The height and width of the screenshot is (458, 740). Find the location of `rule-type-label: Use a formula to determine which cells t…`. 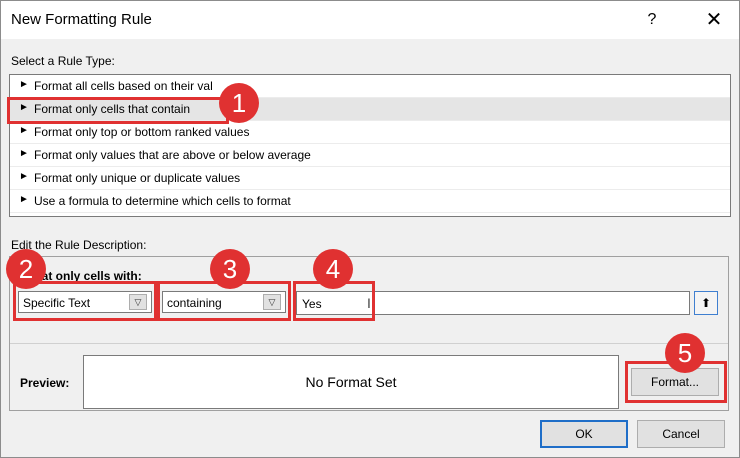

rule-type-label: Use a formula to determine which cells t… is located at coordinates (162, 201).